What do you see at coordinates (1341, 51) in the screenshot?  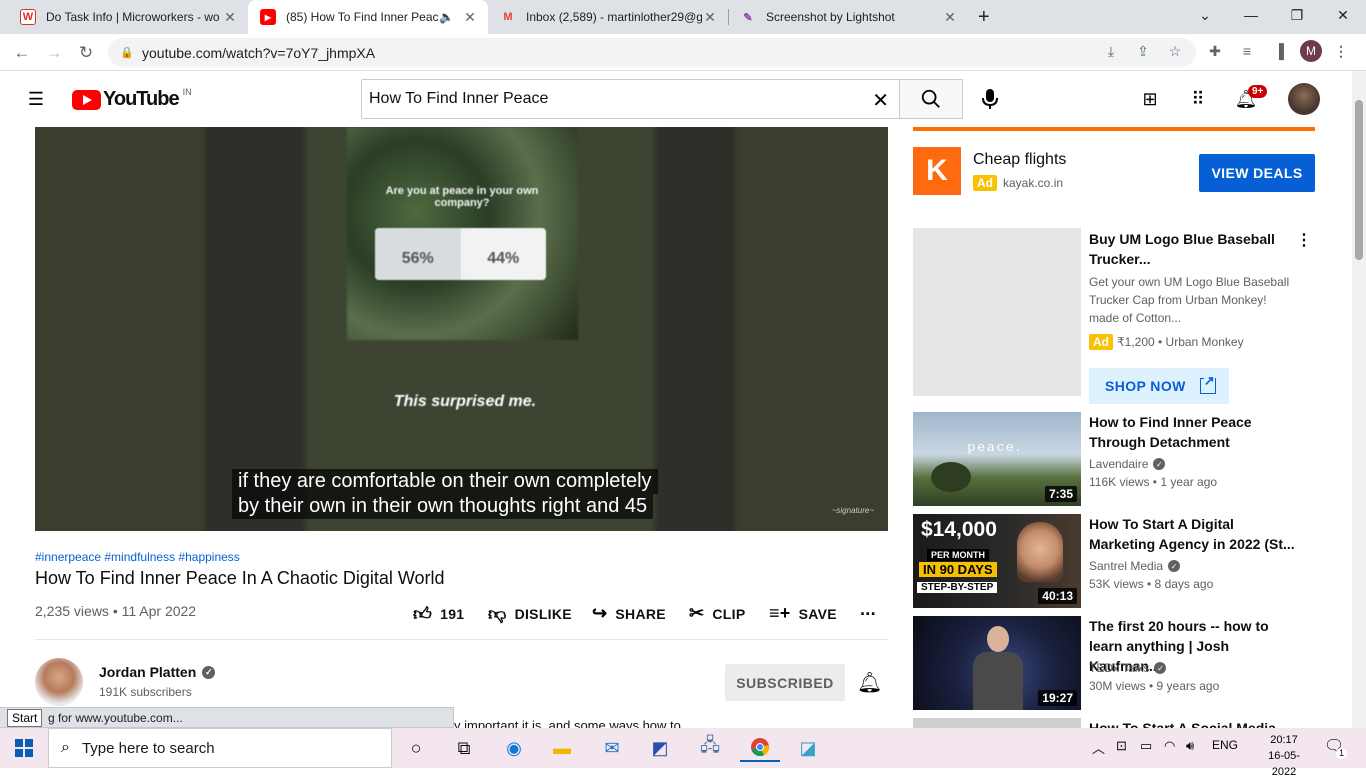 I see `browser-menu-icon: ⋮` at bounding box center [1341, 51].